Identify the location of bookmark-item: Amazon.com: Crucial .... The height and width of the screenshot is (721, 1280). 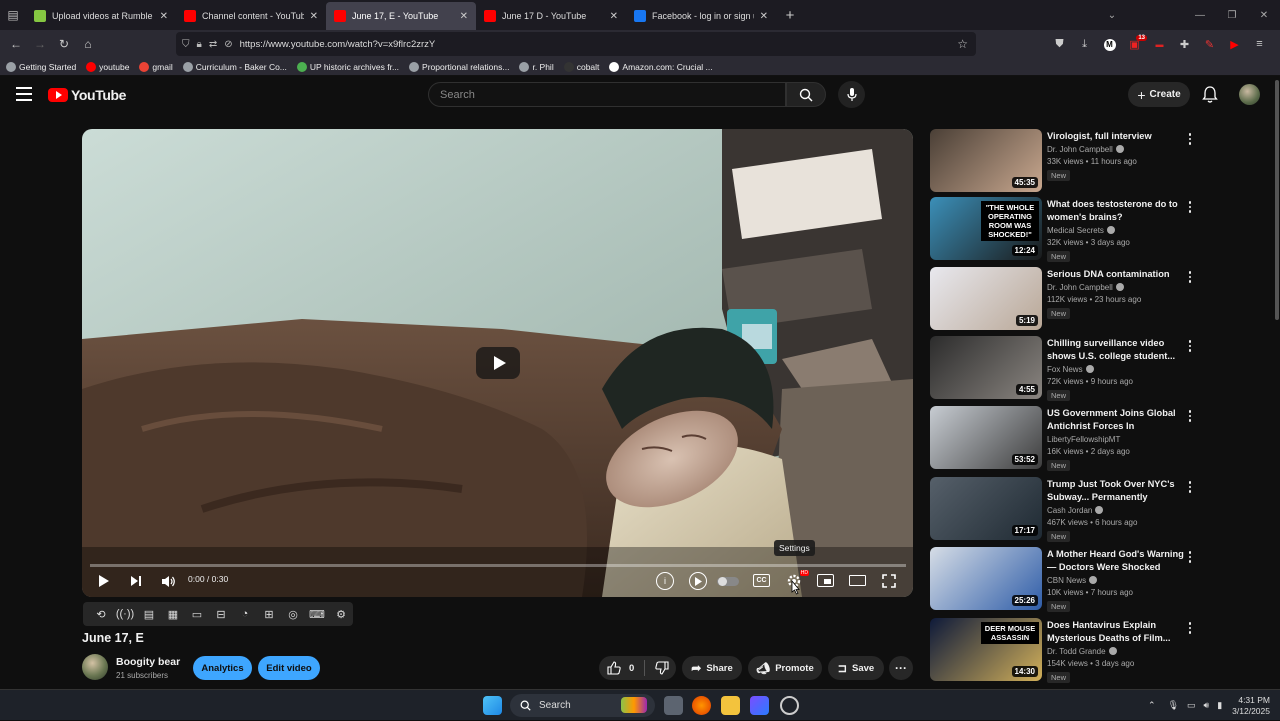
(661, 66).